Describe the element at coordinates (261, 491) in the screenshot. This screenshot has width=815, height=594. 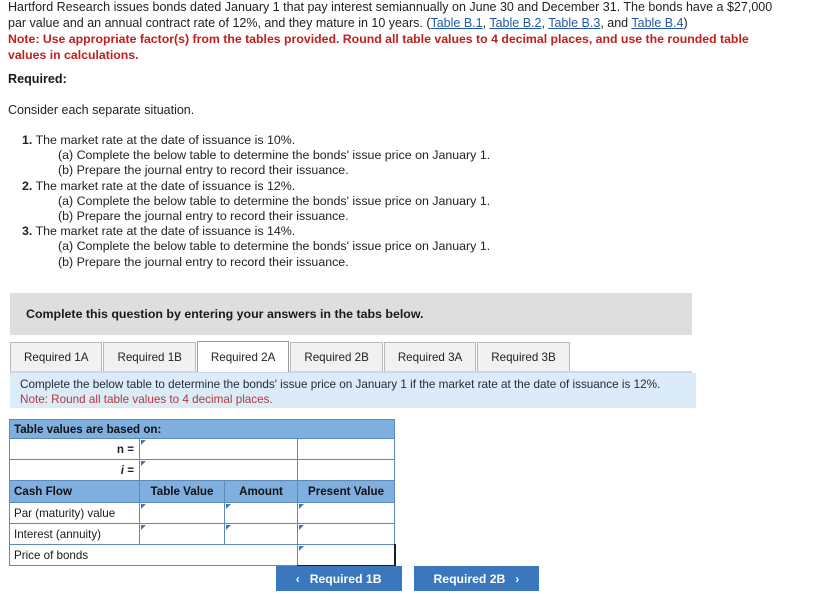
I see `column-header-amount: Amount` at that location.